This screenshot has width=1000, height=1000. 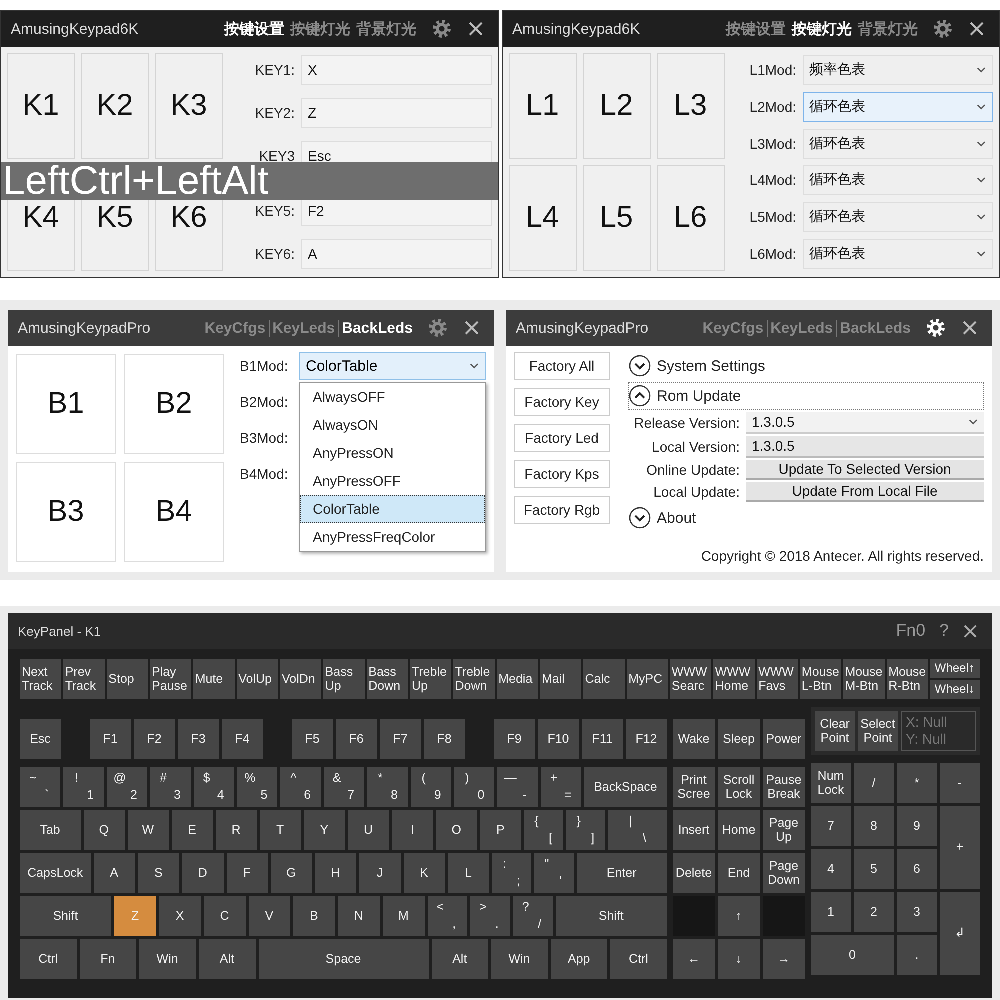 What do you see at coordinates (784, 873) in the screenshot?
I see `keyboard-key: Page Down` at bounding box center [784, 873].